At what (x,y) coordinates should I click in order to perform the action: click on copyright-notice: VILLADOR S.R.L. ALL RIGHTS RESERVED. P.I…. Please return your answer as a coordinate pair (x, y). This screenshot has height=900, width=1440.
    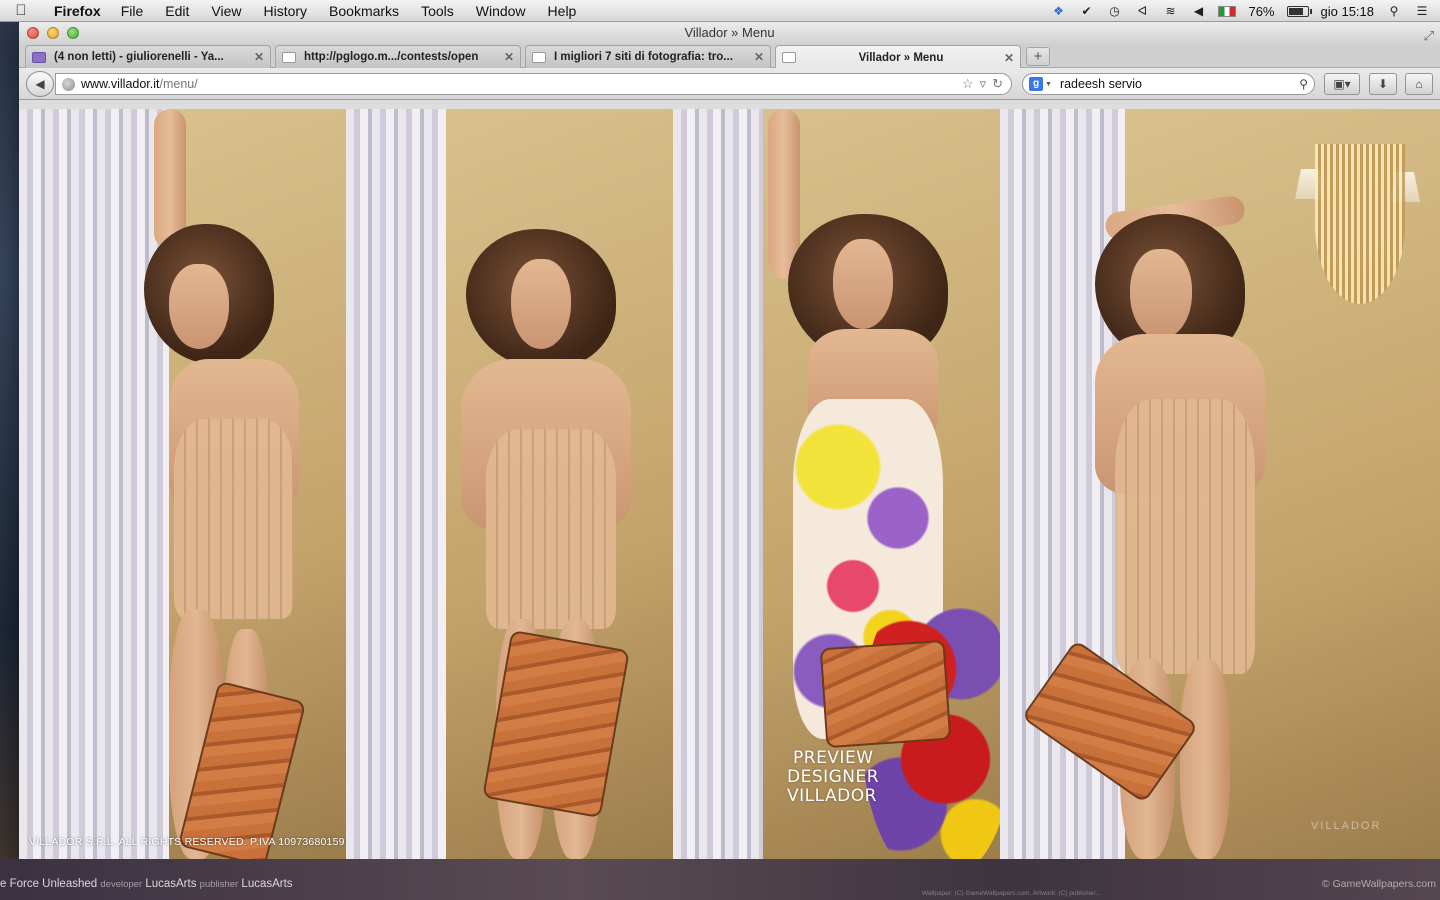
    Looking at the image, I should click on (187, 842).